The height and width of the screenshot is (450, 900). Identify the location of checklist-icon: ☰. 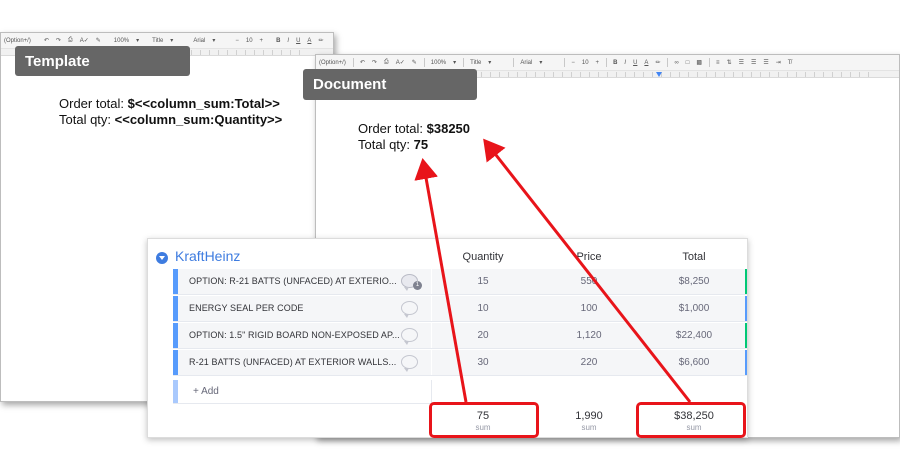
(741, 62).